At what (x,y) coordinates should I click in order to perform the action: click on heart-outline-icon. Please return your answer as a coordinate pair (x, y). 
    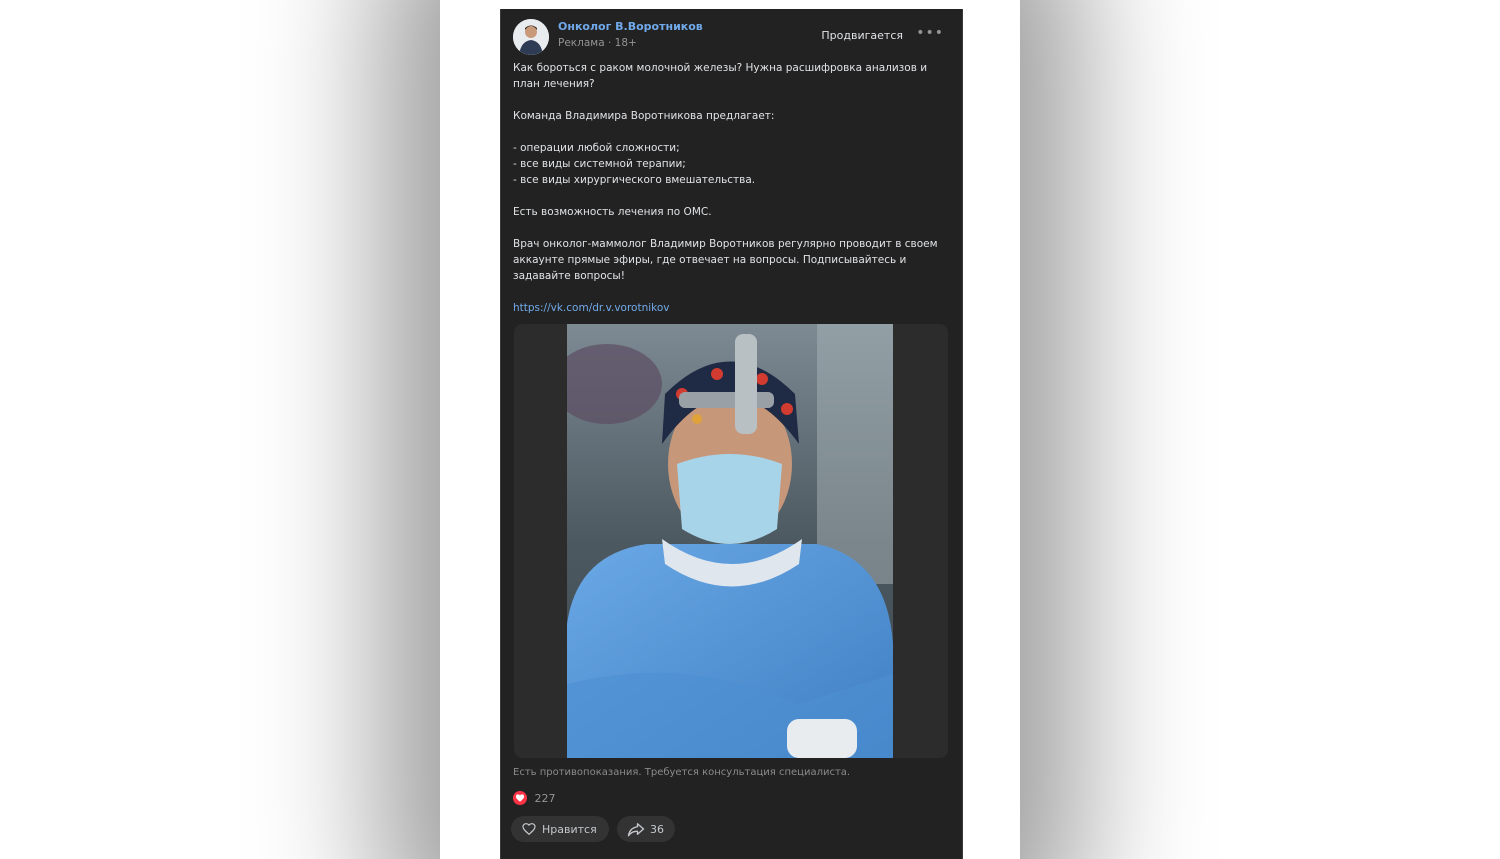
    Looking at the image, I should click on (529, 829).